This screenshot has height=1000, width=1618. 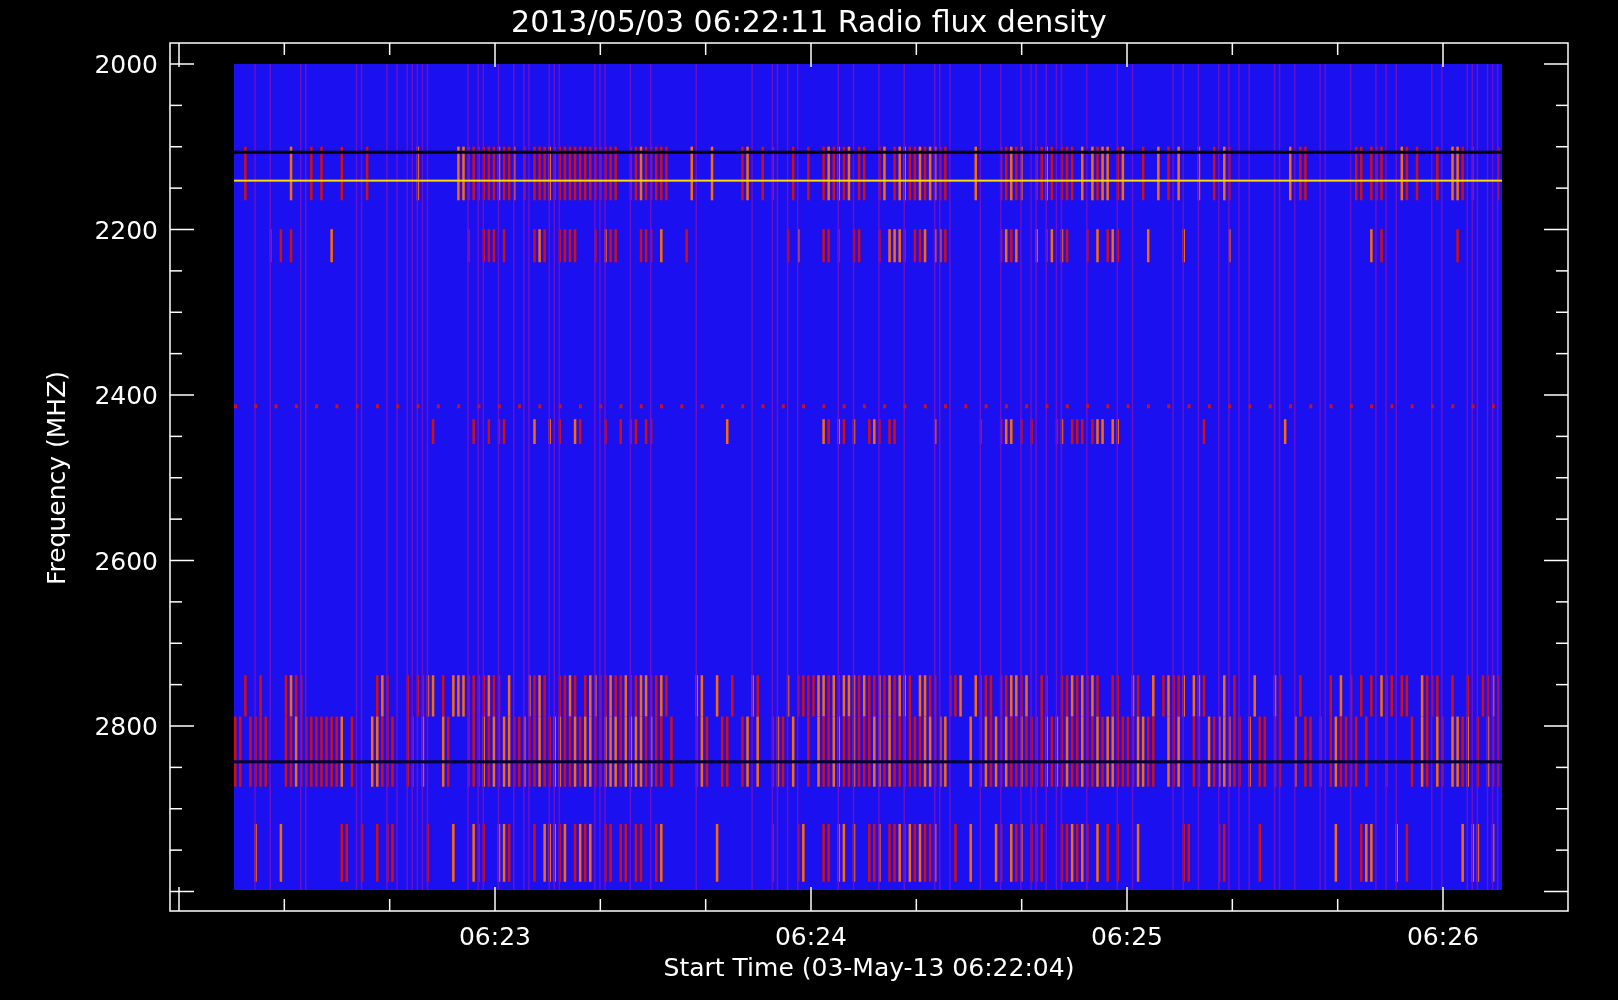 I want to click on y-tick-label: 2800, so click(x=126, y=726).